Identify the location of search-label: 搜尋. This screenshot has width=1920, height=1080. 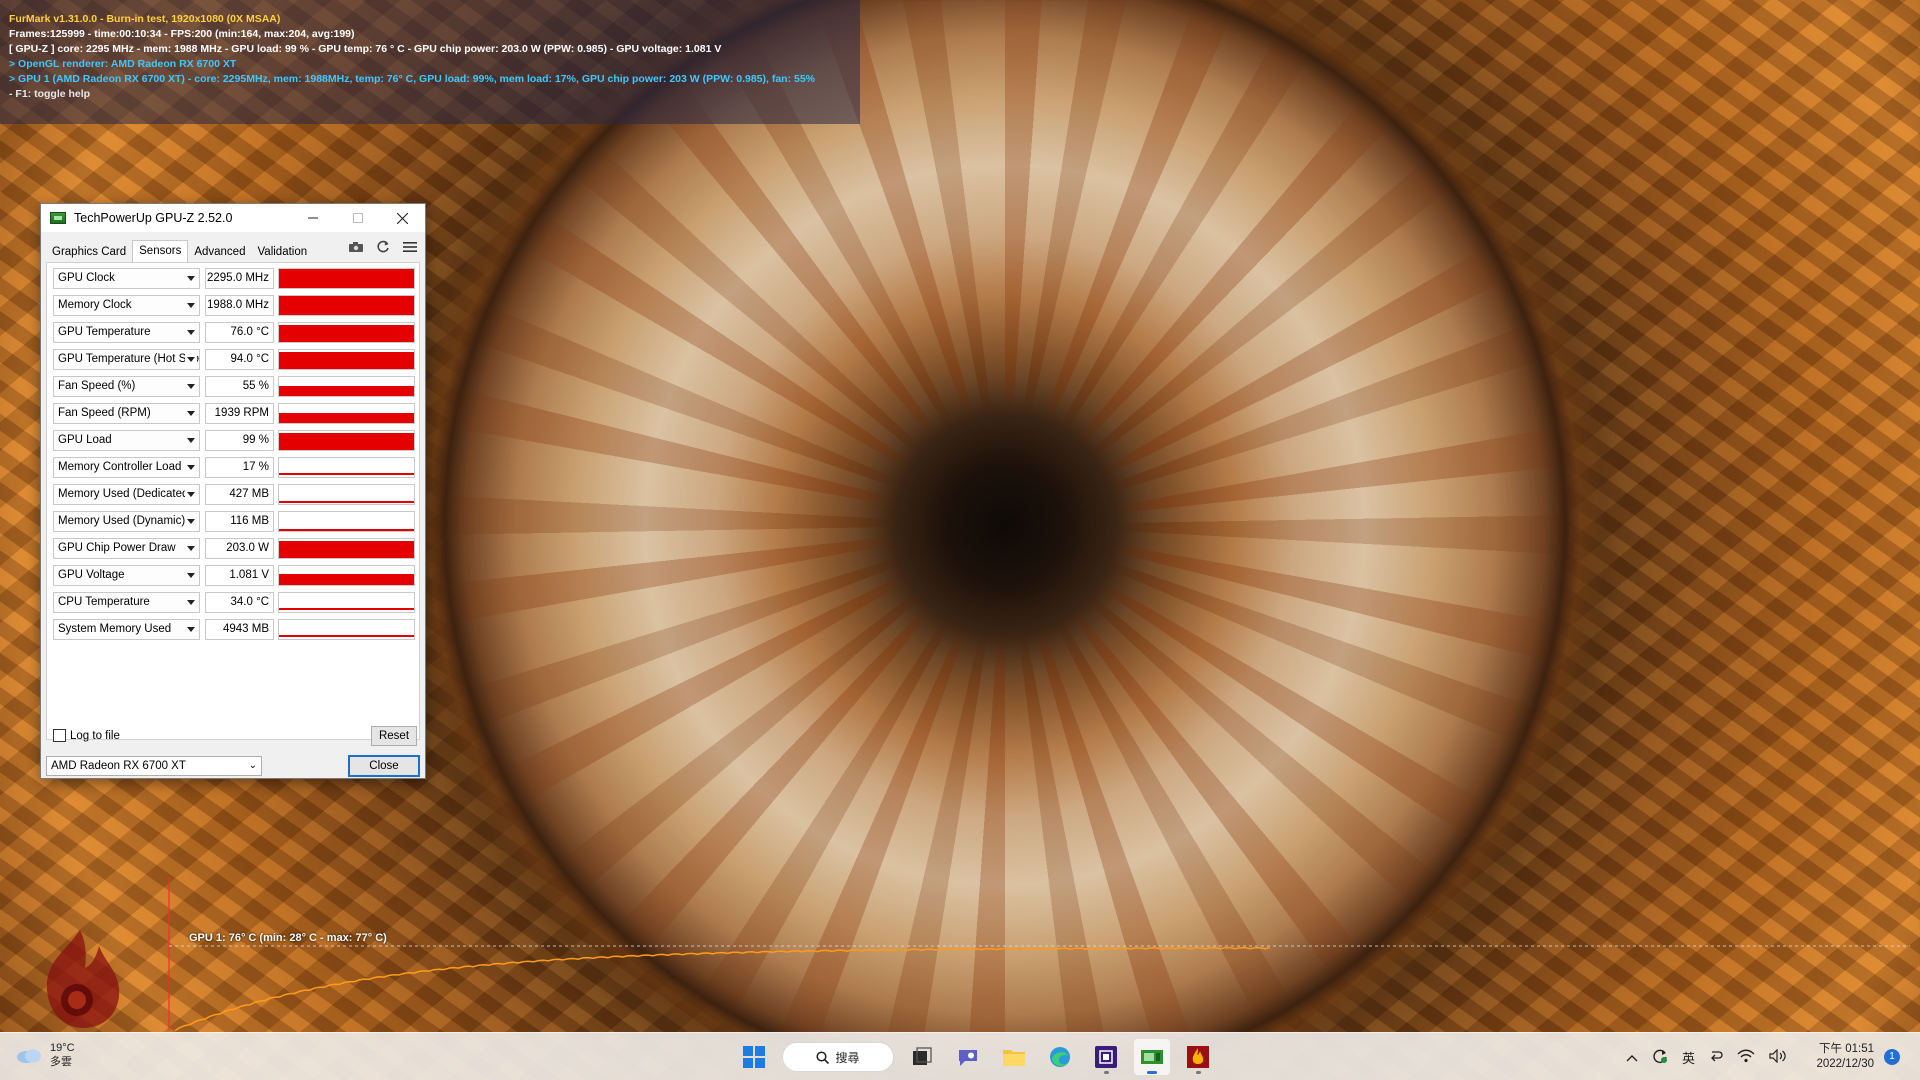
(847, 1057).